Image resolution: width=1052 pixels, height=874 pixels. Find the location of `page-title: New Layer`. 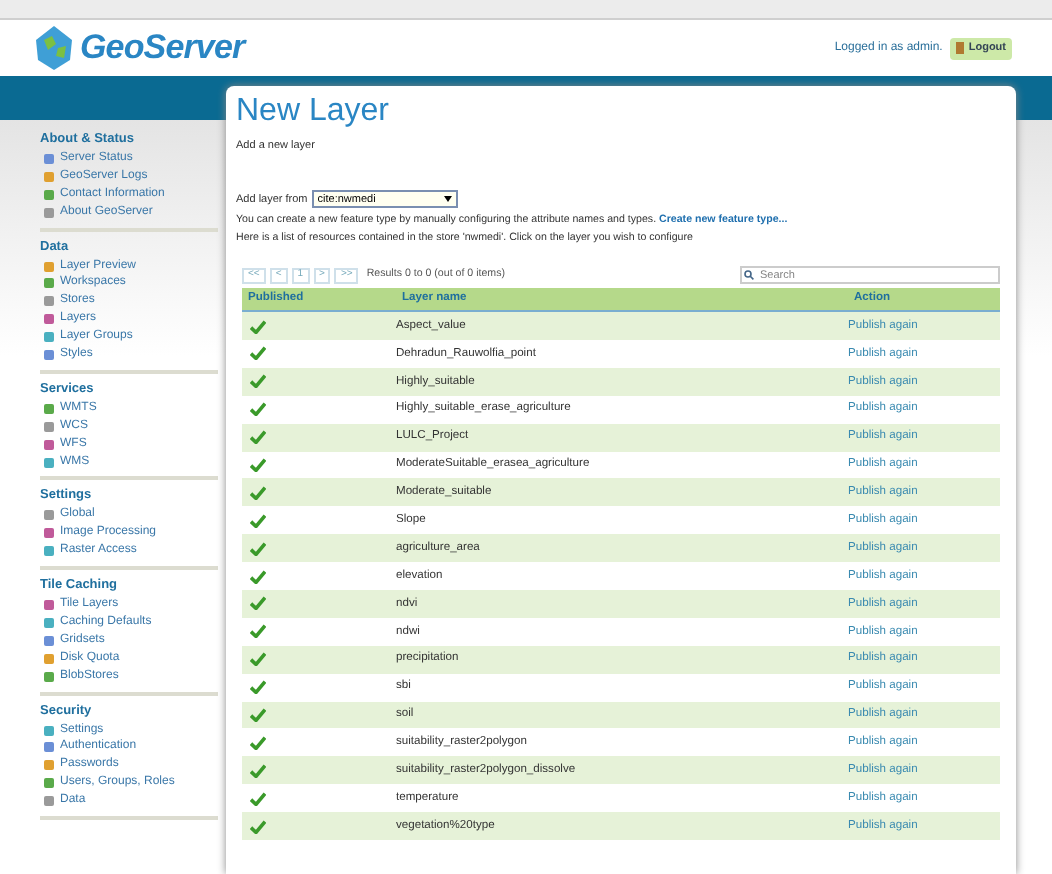

page-title: New Layer is located at coordinates (313, 112).